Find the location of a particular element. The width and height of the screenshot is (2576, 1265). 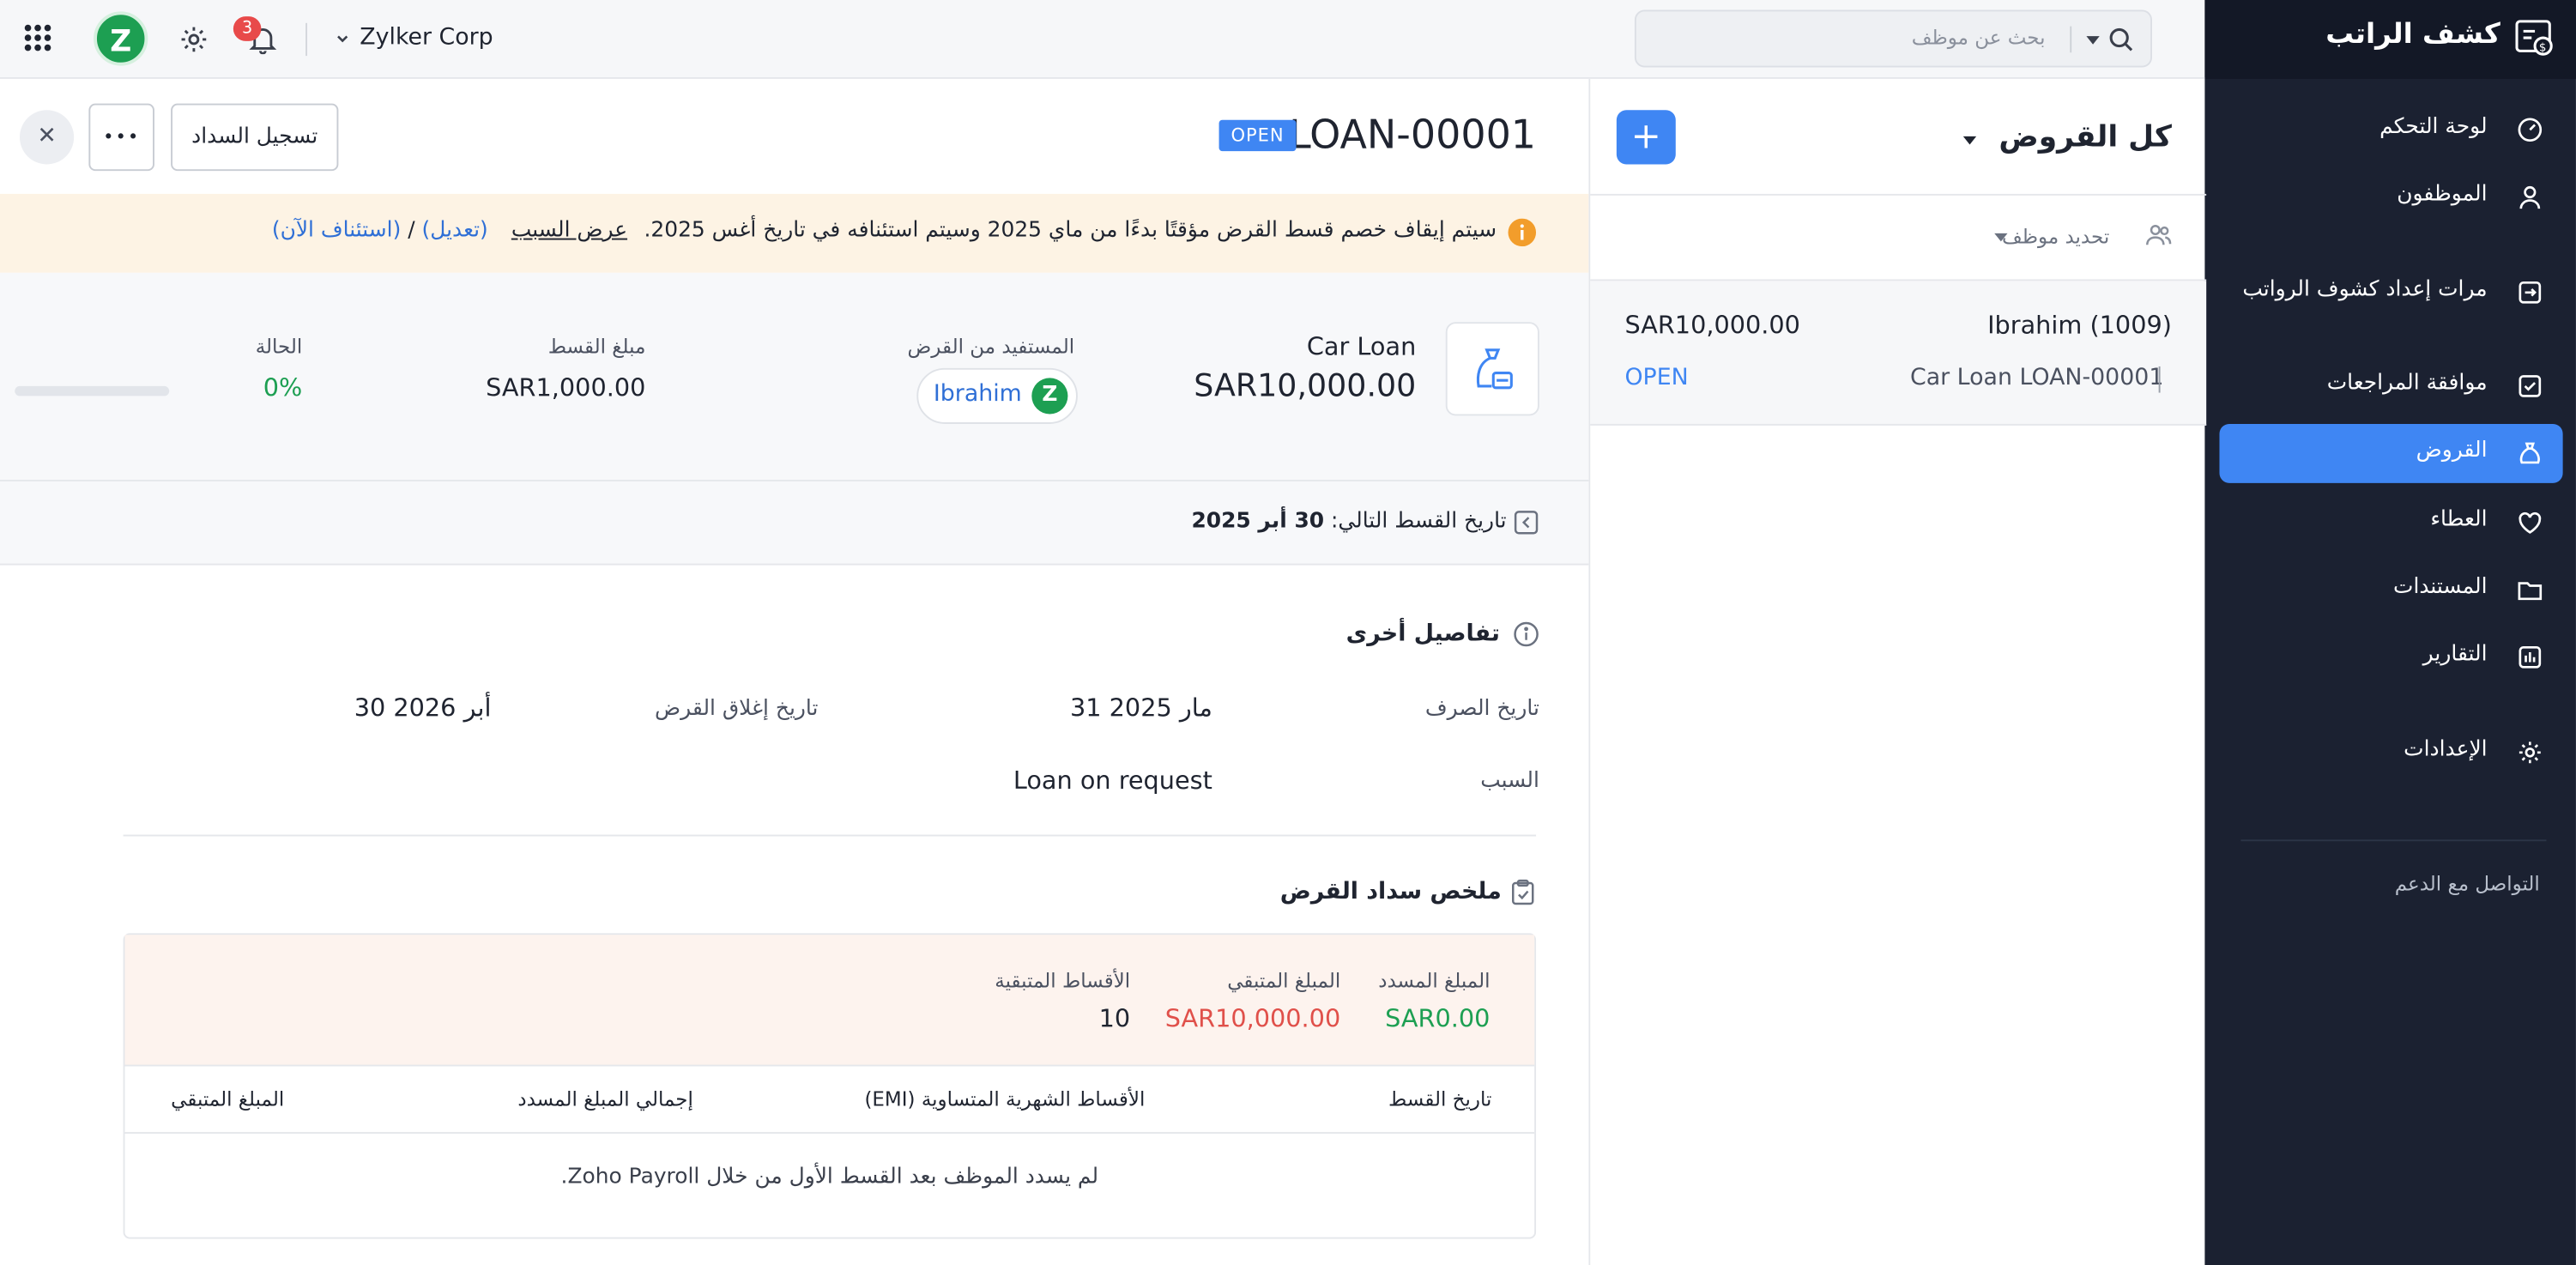

gauge-icon is located at coordinates (2530, 130).